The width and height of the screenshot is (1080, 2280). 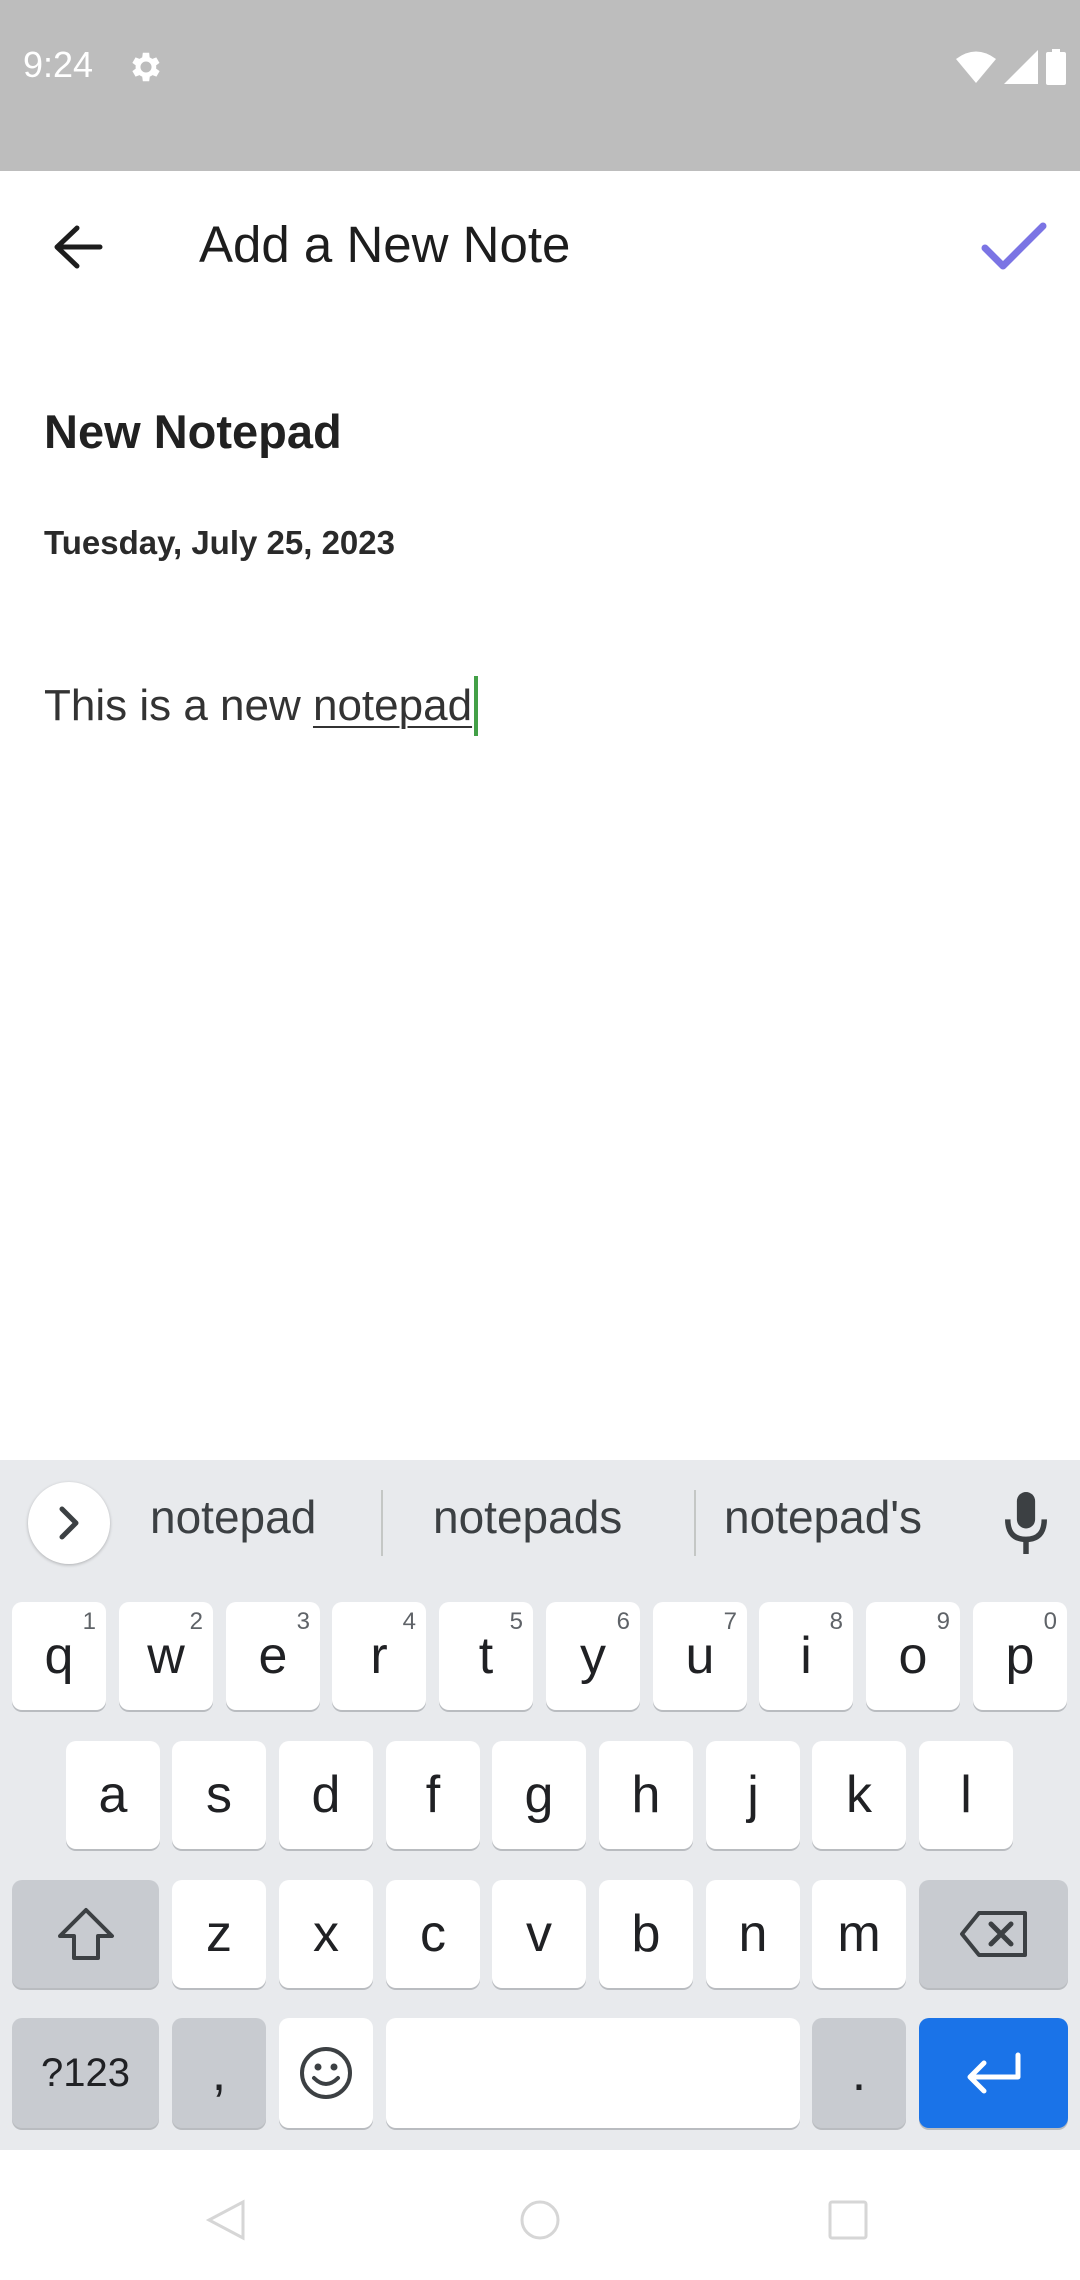 I want to click on key-t: t5, so click(x=486, y=1656).